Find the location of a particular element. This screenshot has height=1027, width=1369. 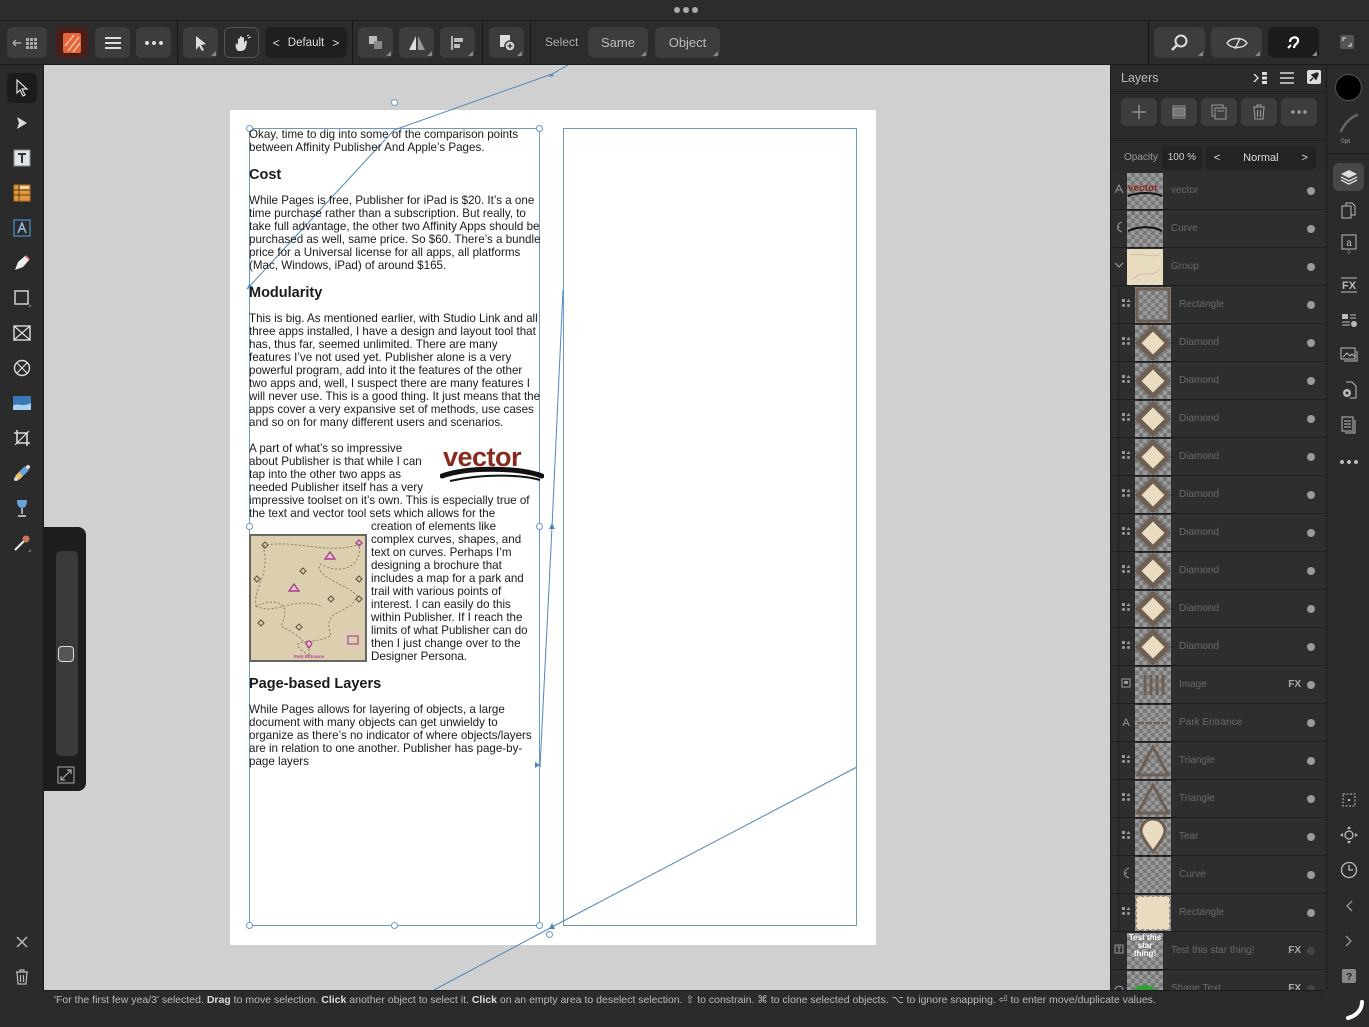

layers-studio-button is located at coordinates (1348, 177).